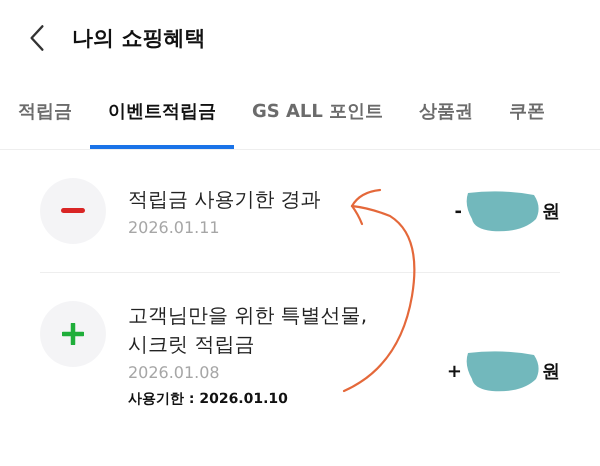 The image size is (600, 466). Describe the element at coordinates (174, 227) in the screenshot. I see `entry-date: 2026.01.11` at that location.